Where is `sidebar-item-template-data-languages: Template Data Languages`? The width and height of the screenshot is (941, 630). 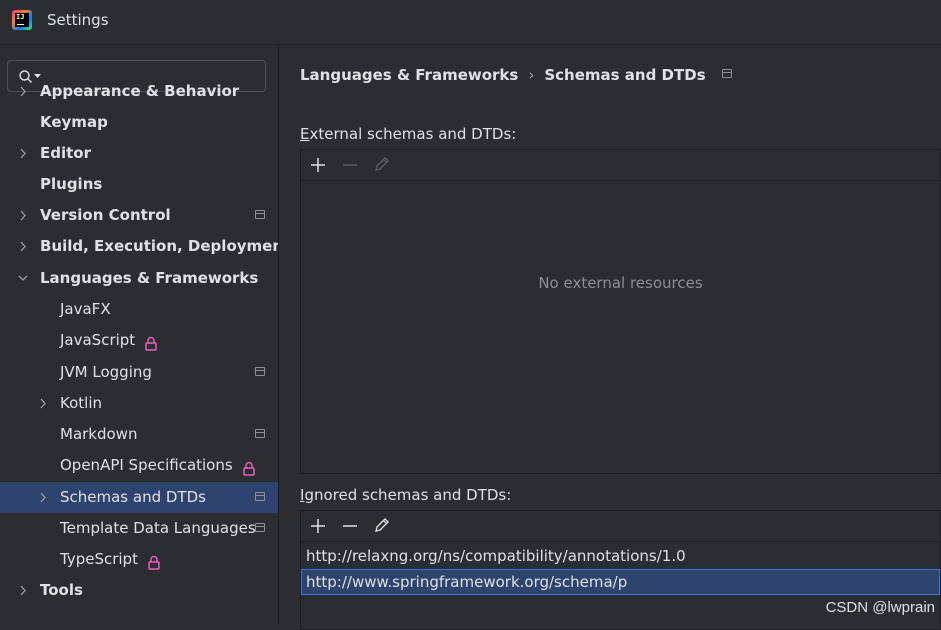 sidebar-item-template-data-languages: Template Data Languages is located at coordinates (139, 528).